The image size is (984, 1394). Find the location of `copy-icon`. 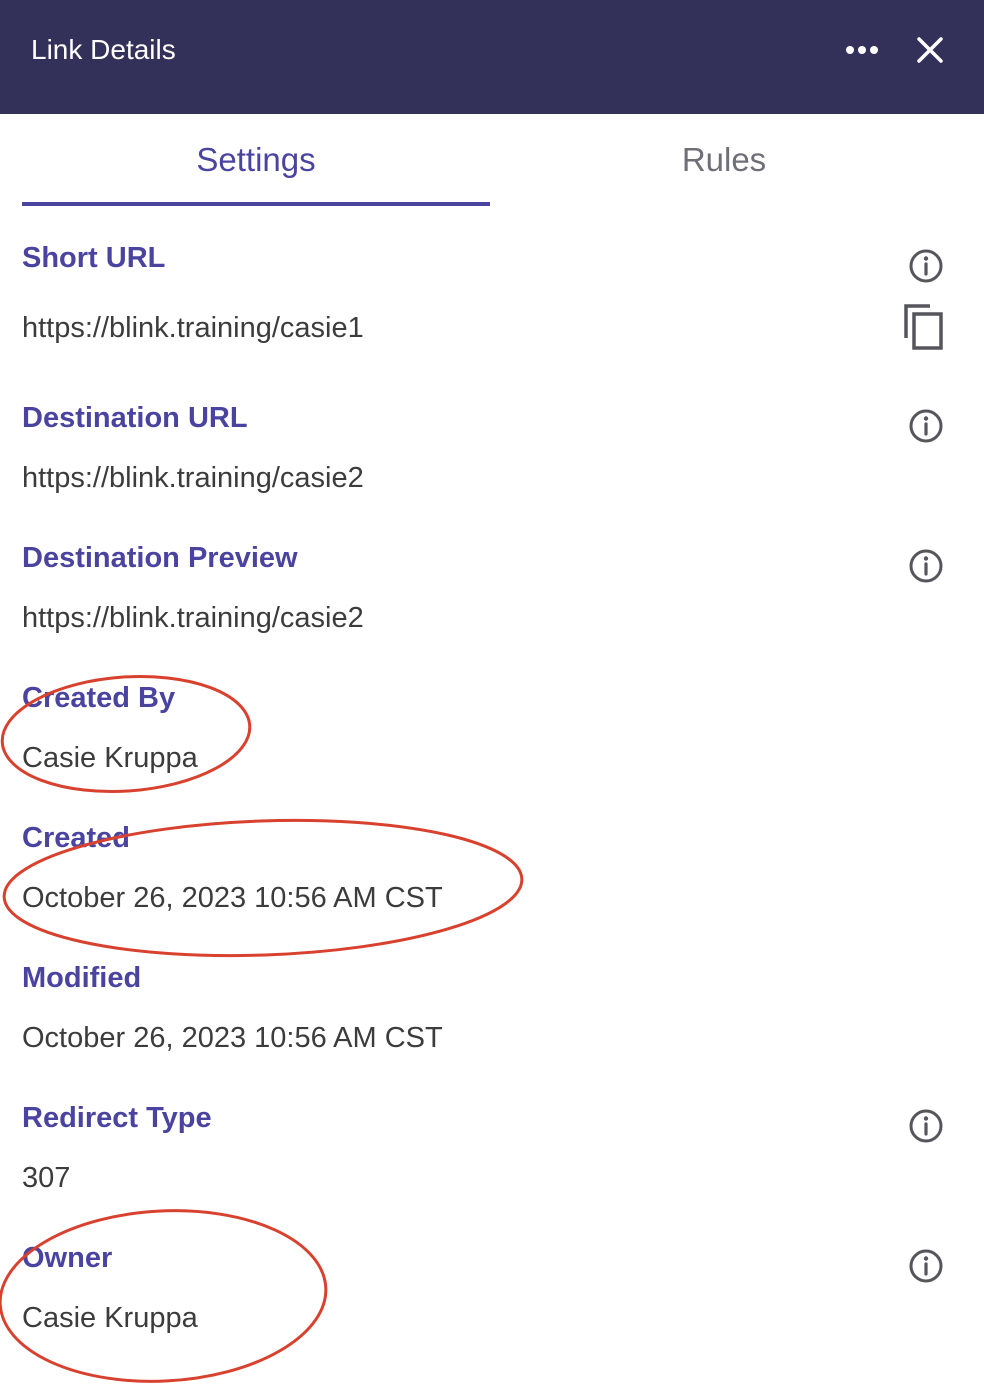

copy-icon is located at coordinates (924, 328).